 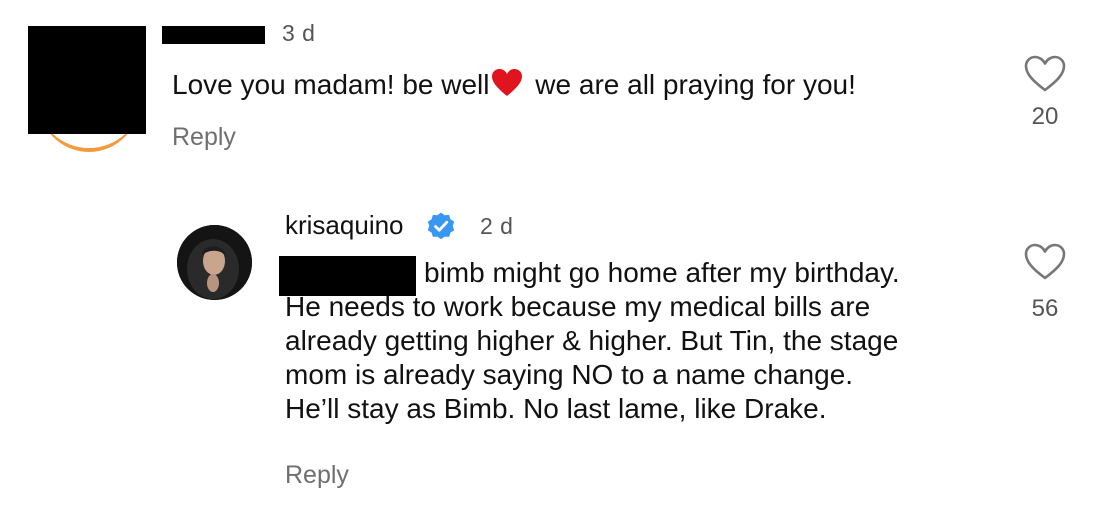 I want to click on avatar, so click(x=214, y=262).